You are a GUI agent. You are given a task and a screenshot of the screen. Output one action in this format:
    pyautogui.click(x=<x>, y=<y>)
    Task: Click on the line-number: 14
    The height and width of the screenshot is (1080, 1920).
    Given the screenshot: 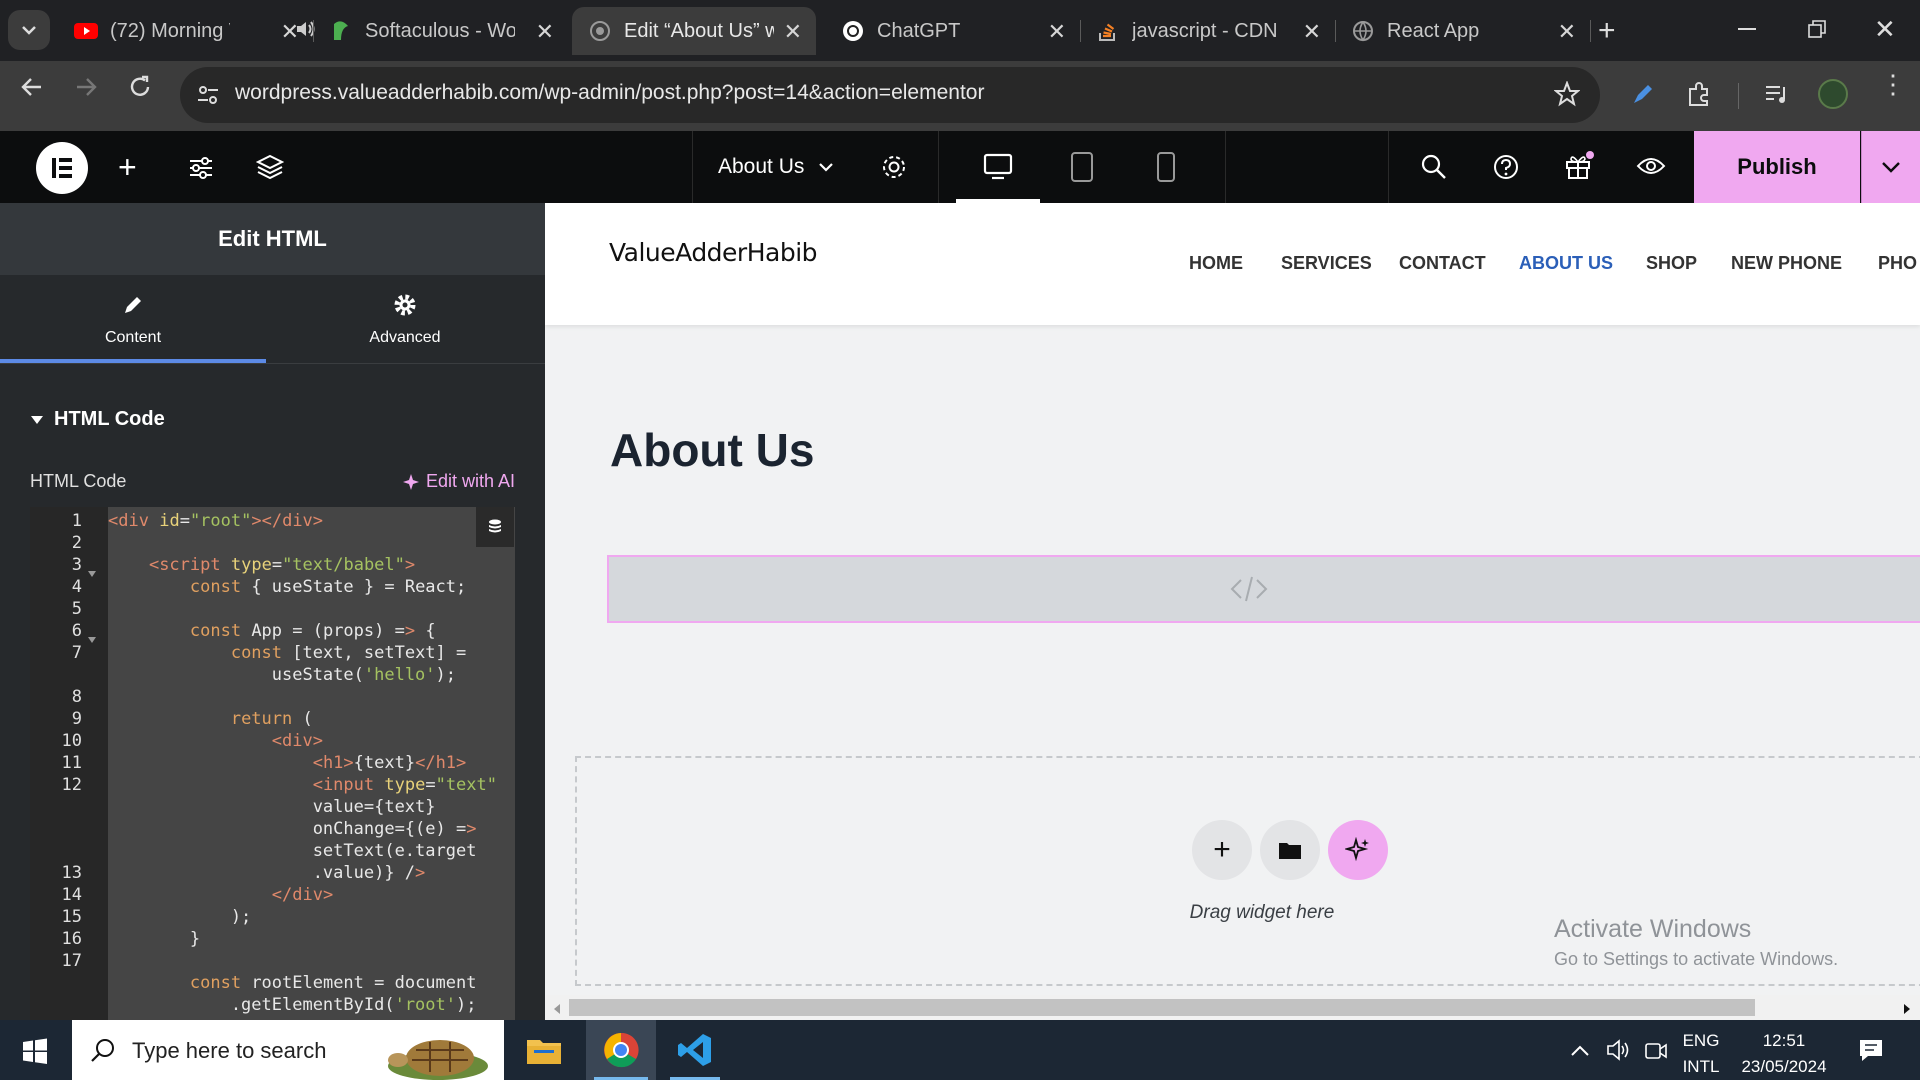 What is the action you would take?
    pyautogui.click(x=71, y=895)
    